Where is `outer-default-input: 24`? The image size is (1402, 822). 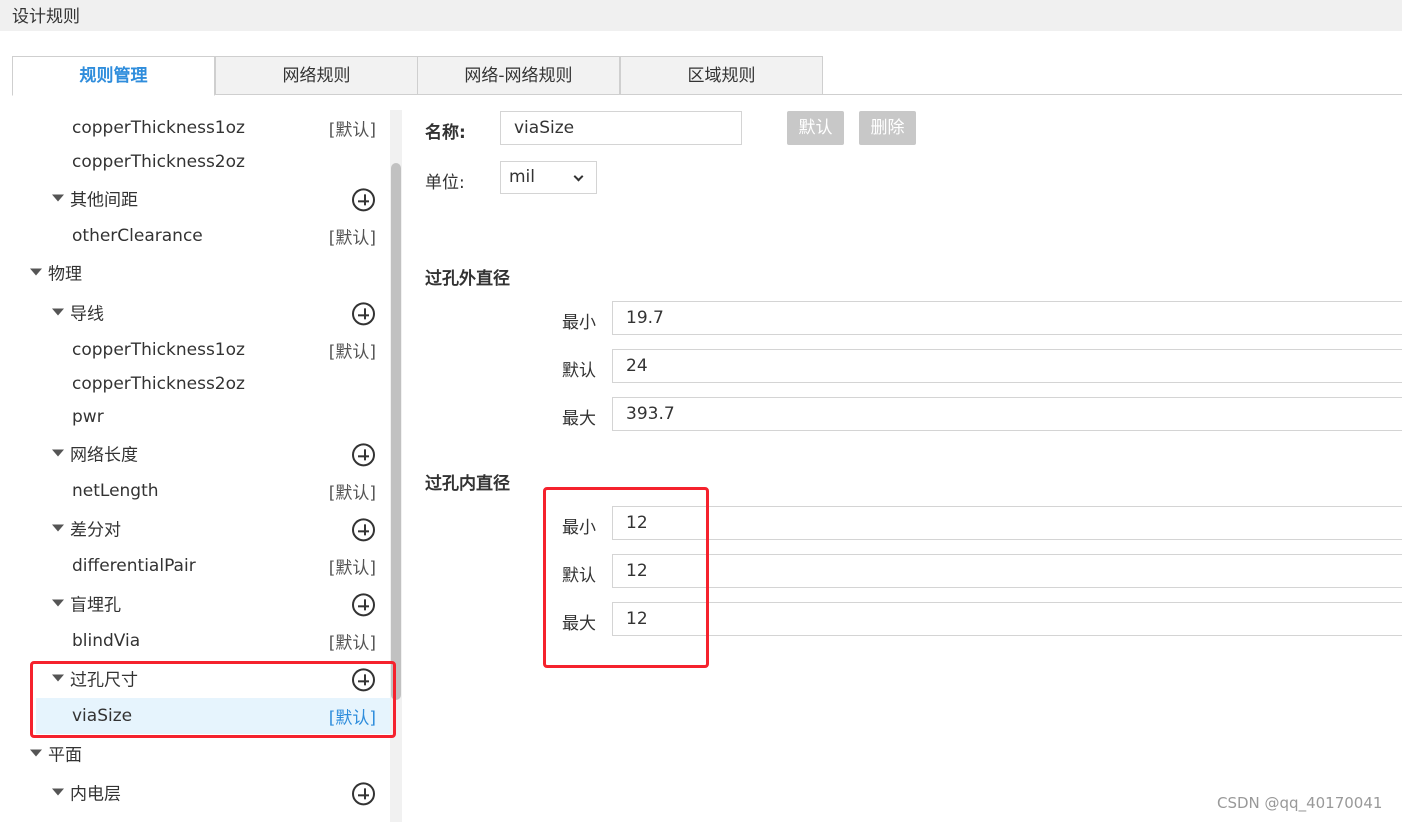
outer-default-input: 24 is located at coordinates (1007, 366).